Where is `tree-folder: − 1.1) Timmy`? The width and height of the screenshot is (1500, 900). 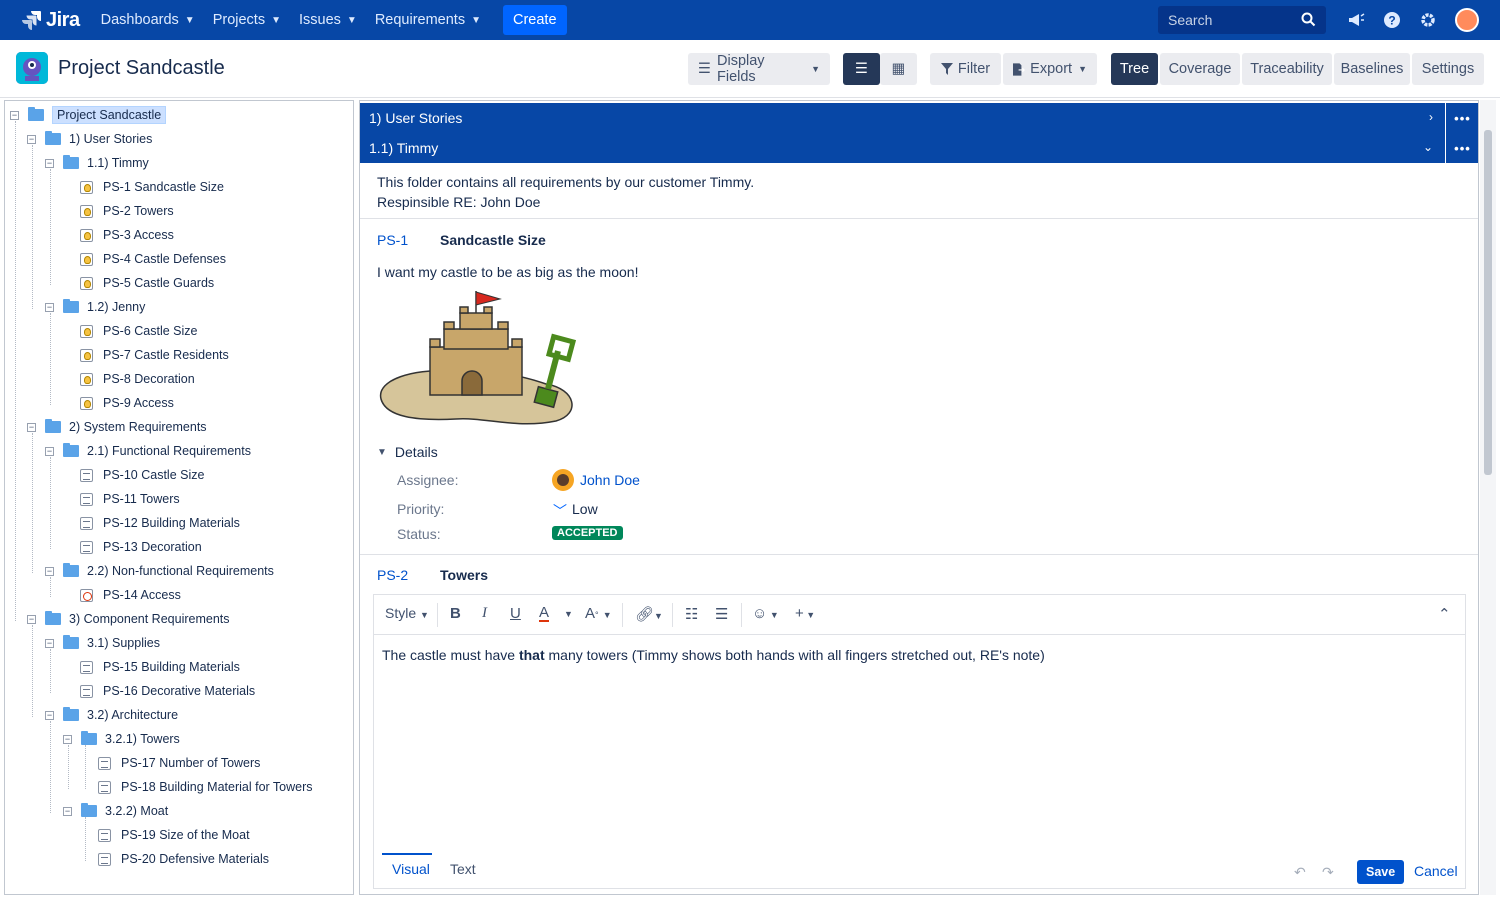 tree-folder: − 1.1) Timmy is located at coordinates (97, 163).